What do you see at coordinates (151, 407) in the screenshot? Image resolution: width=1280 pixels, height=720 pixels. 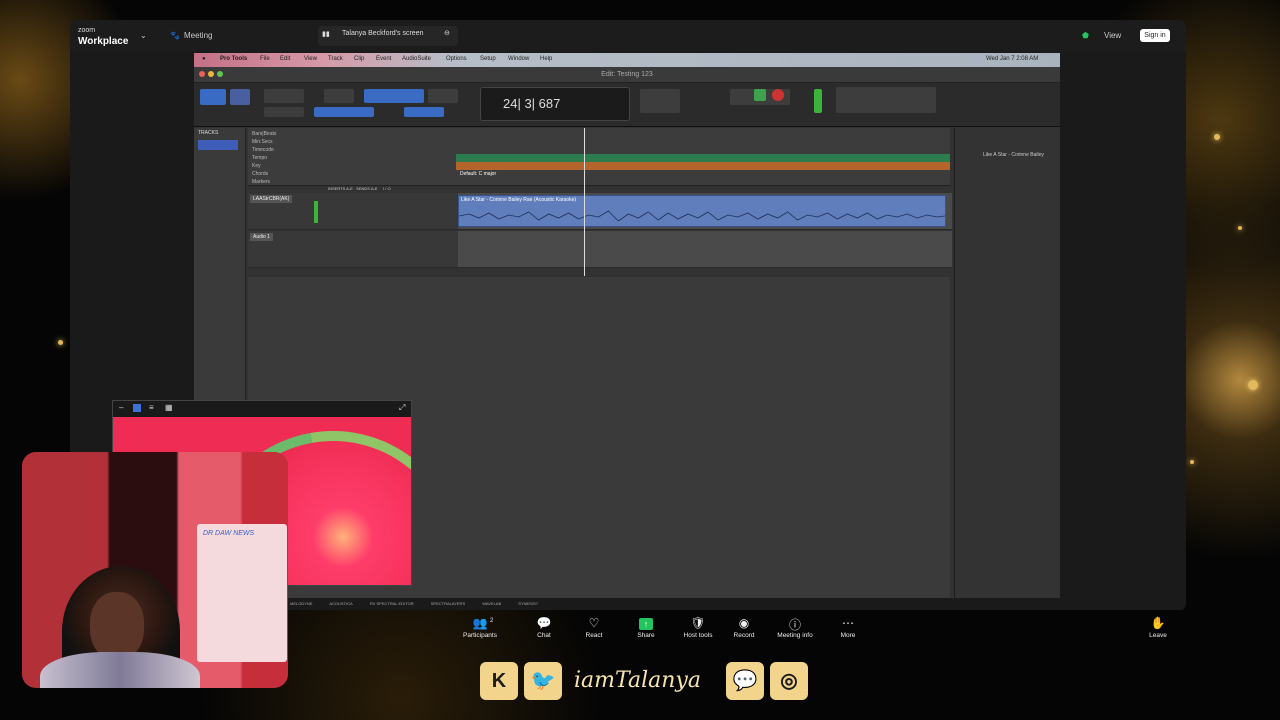 I see `layout-icon: ≡` at bounding box center [151, 407].